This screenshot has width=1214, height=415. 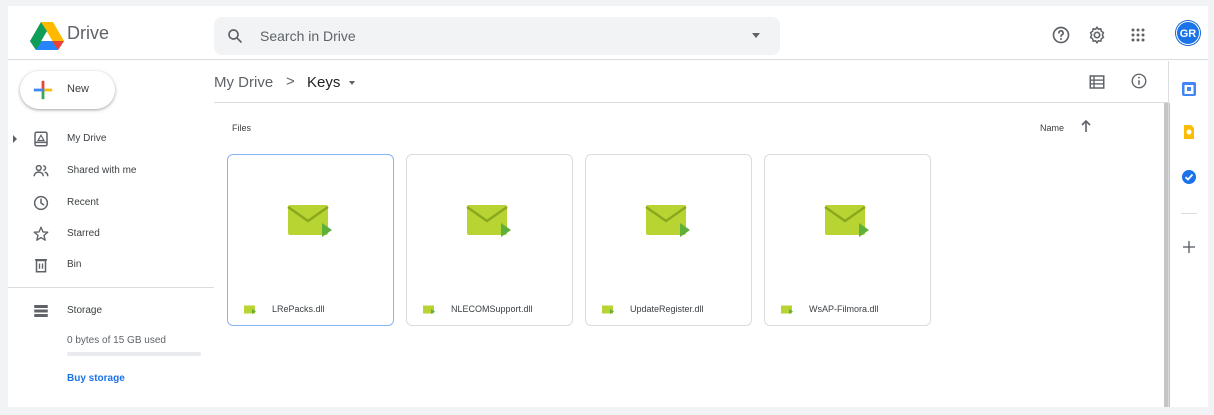 What do you see at coordinates (41, 311) in the screenshot?
I see `storage-icon` at bounding box center [41, 311].